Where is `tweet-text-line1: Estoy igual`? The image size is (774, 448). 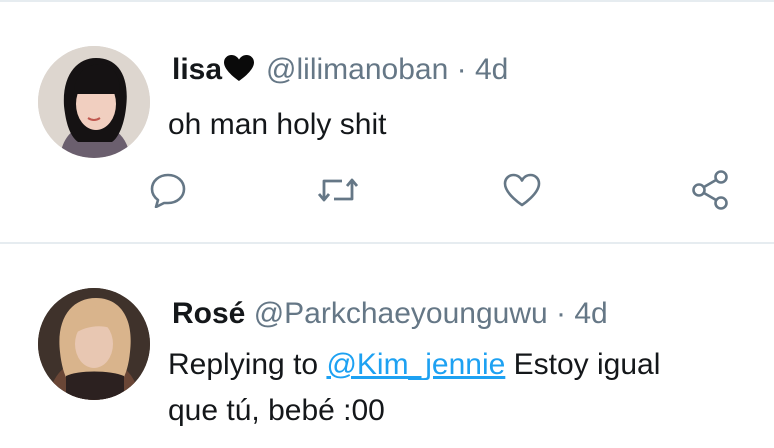
tweet-text-line1: Estoy igual is located at coordinates (587, 364).